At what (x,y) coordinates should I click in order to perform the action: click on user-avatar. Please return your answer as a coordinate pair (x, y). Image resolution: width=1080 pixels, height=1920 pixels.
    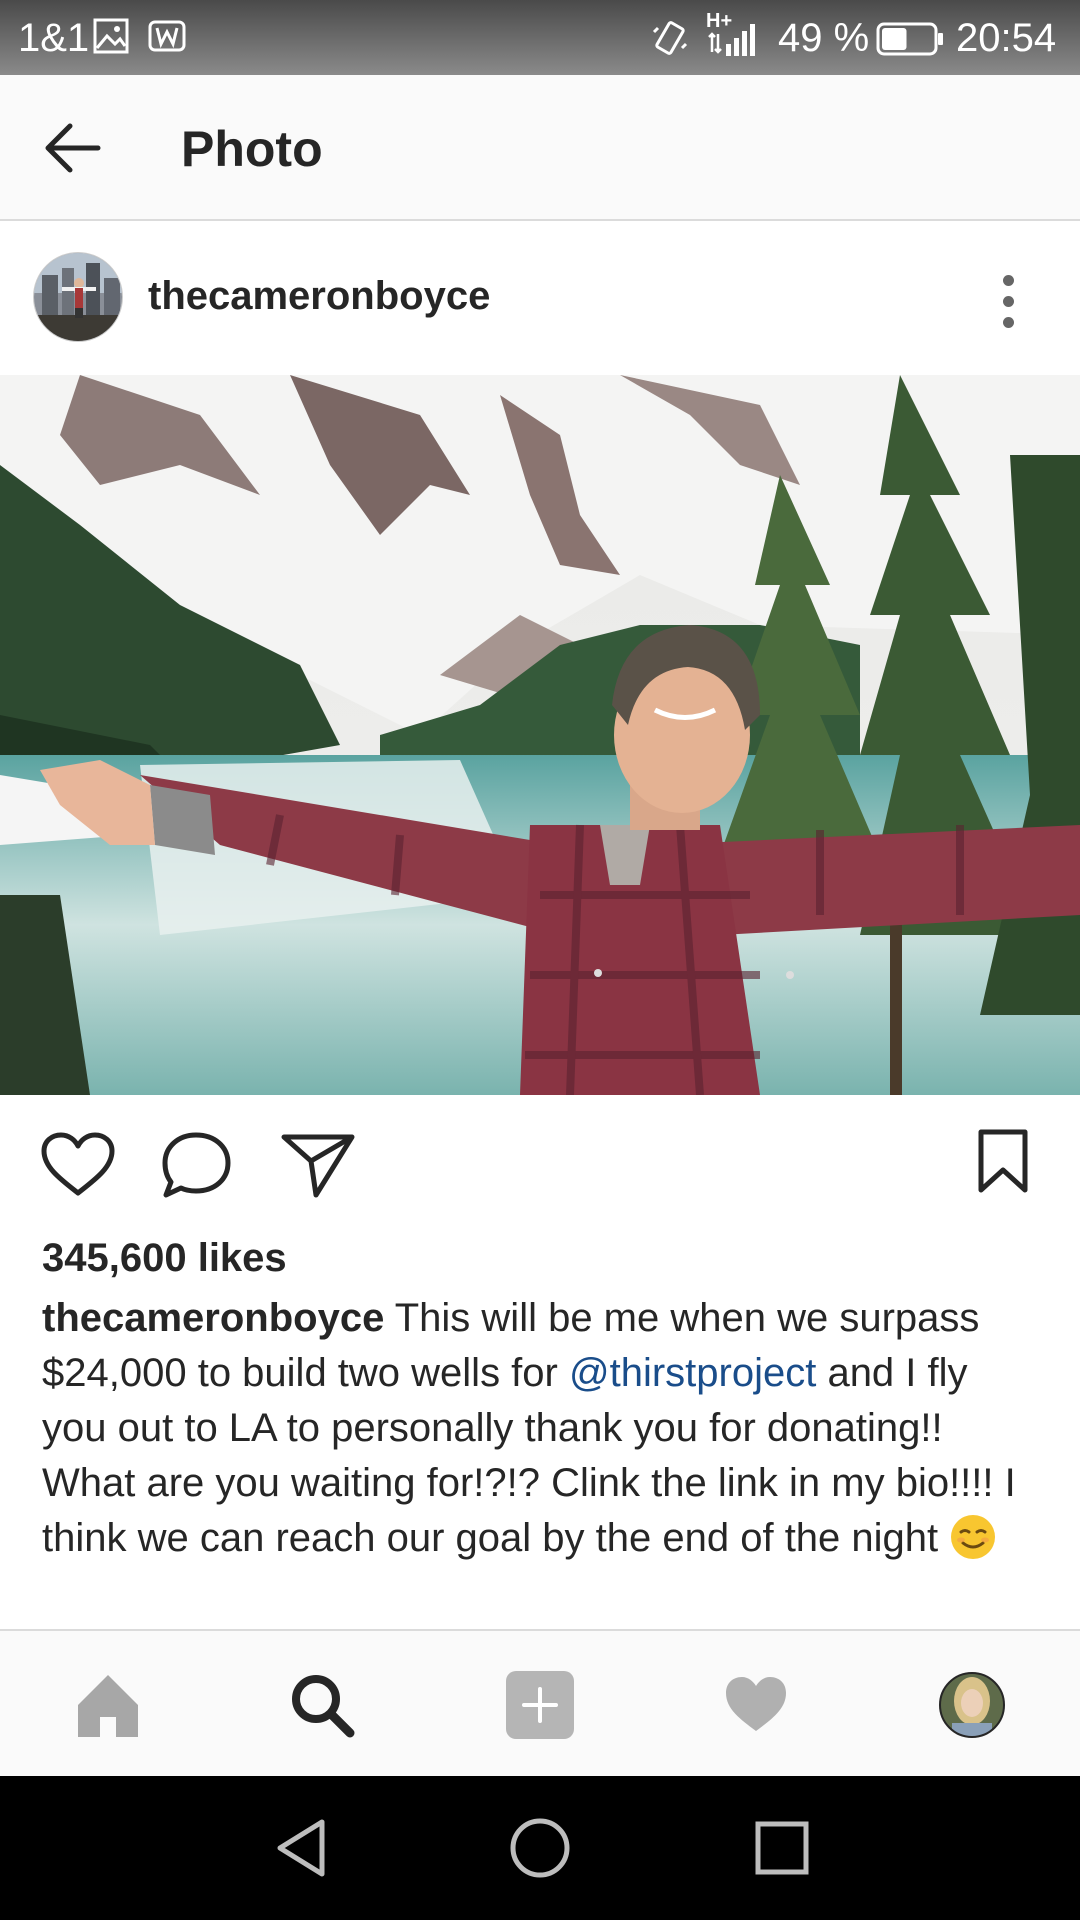
    Looking at the image, I should click on (78, 297).